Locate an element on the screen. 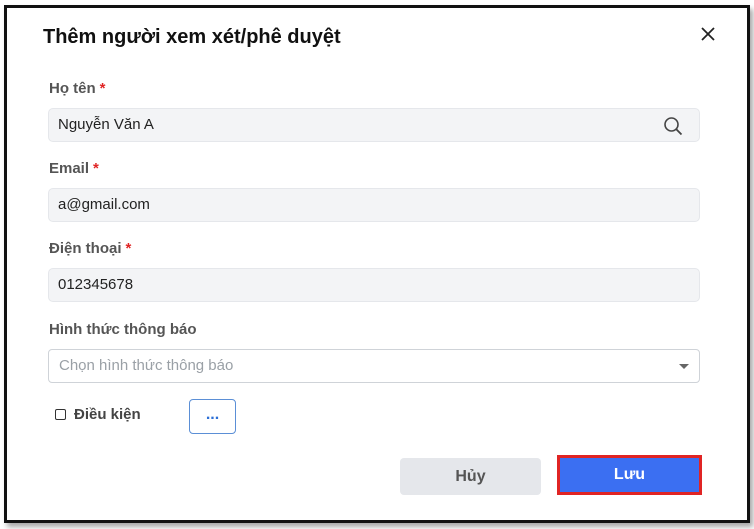 The image size is (754, 529). full-name-label: Họ tên * is located at coordinates (77, 88).